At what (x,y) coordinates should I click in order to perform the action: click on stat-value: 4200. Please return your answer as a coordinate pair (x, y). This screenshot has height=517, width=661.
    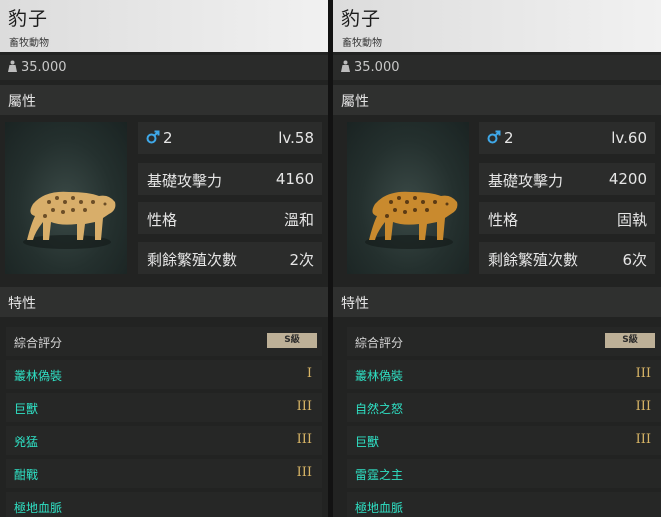
    Looking at the image, I should click on (627, 179).